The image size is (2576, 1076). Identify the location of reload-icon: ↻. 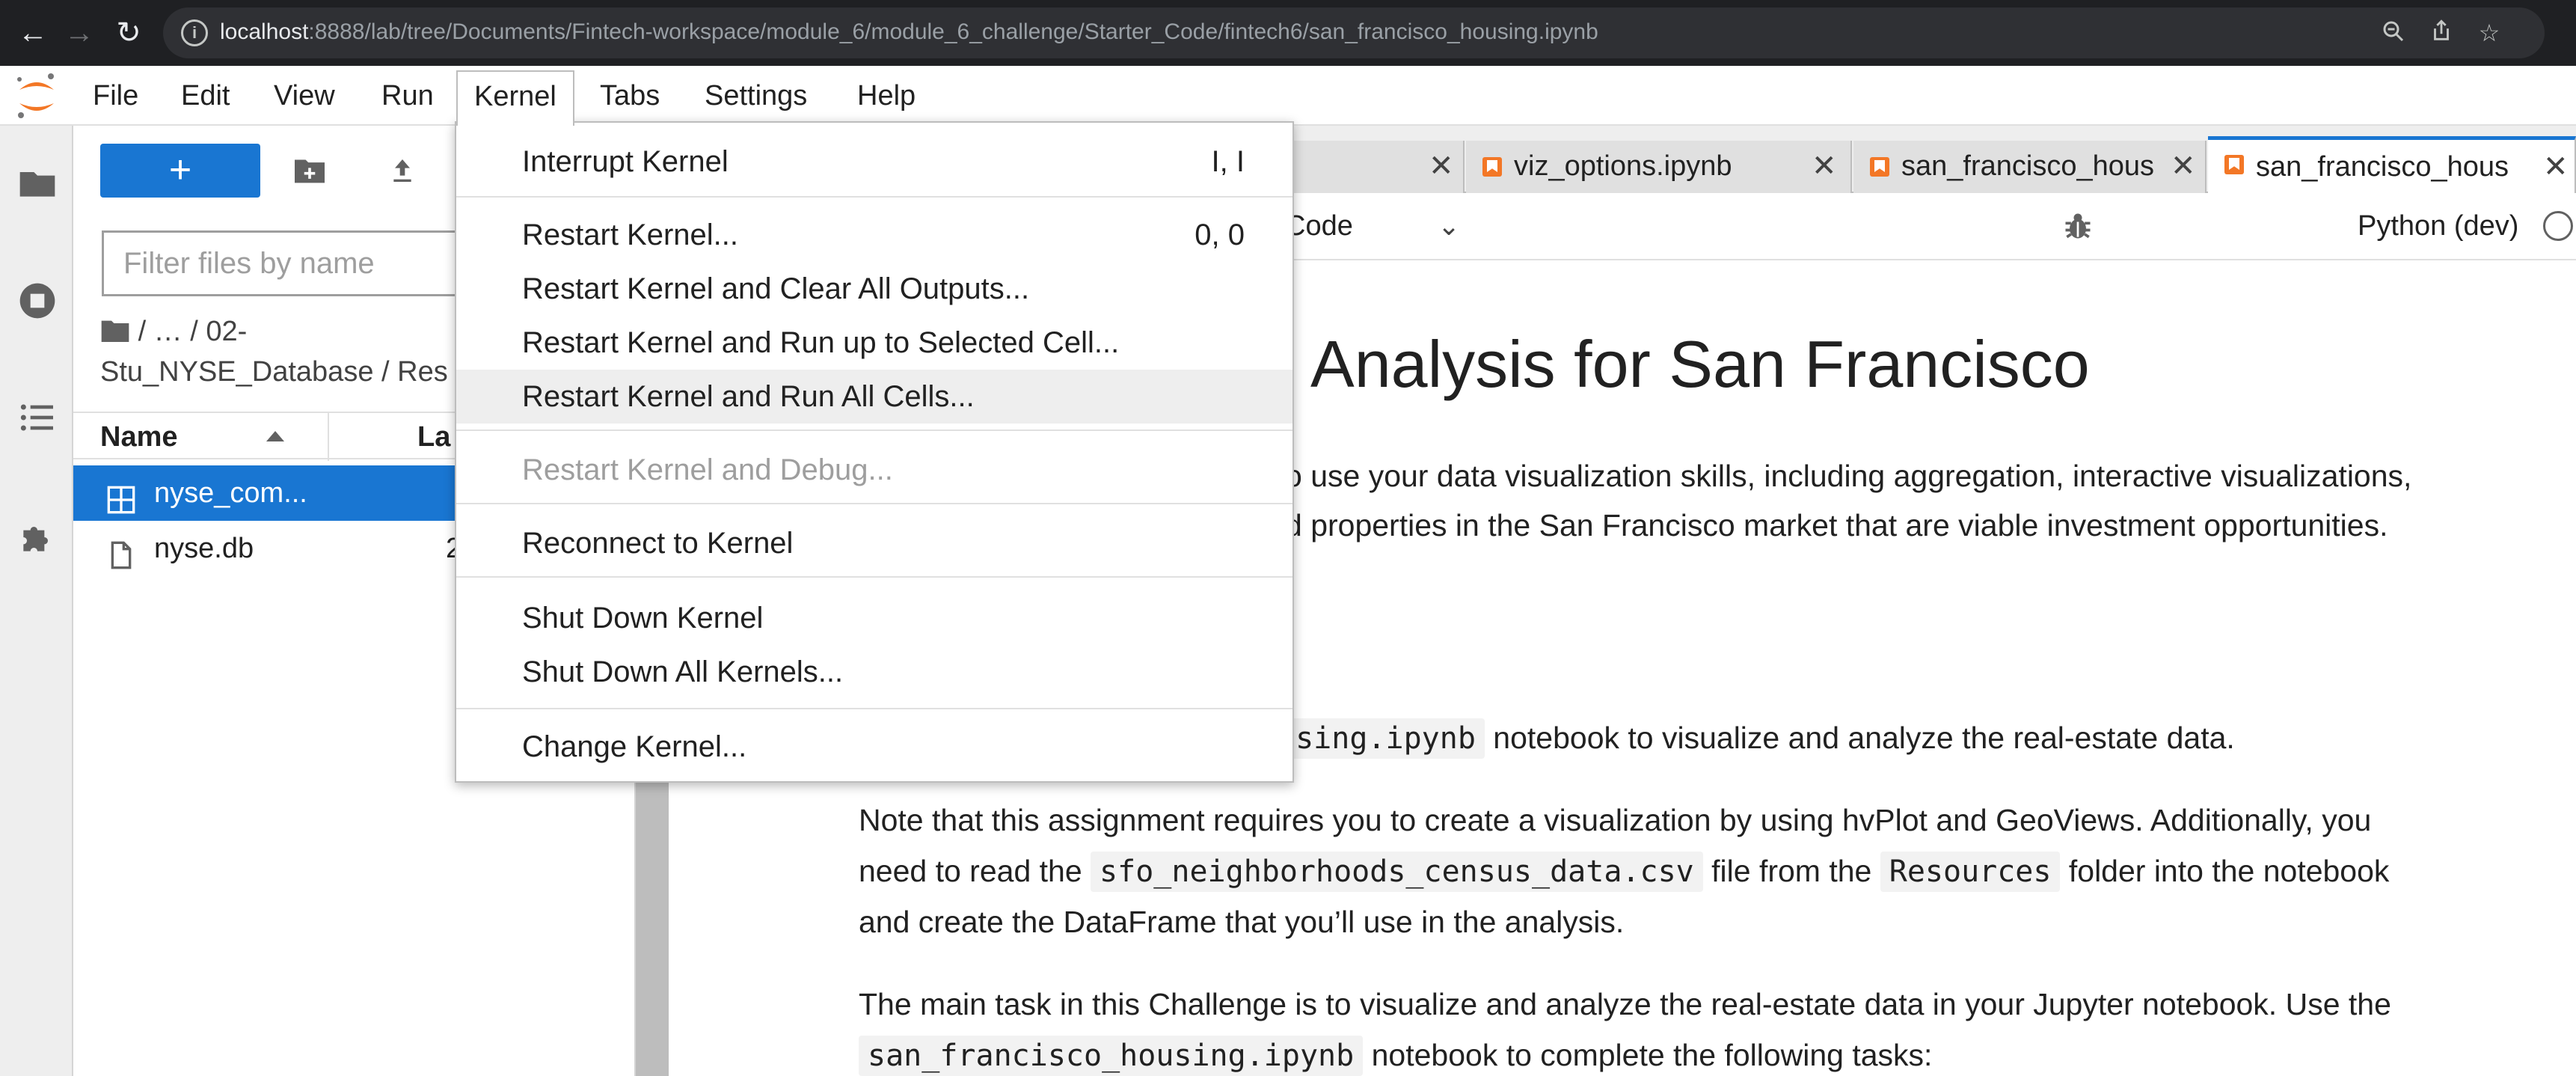
(128, 32).